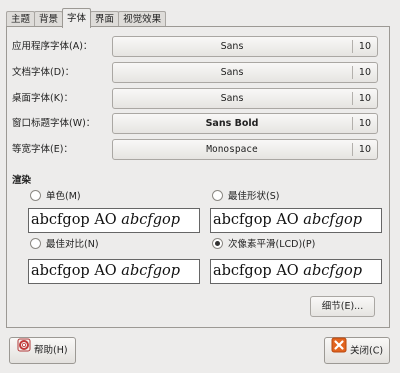 This screenshot has height=373, width=400. I want to click on option-monochrome: 单色(M), so click(55, 197).